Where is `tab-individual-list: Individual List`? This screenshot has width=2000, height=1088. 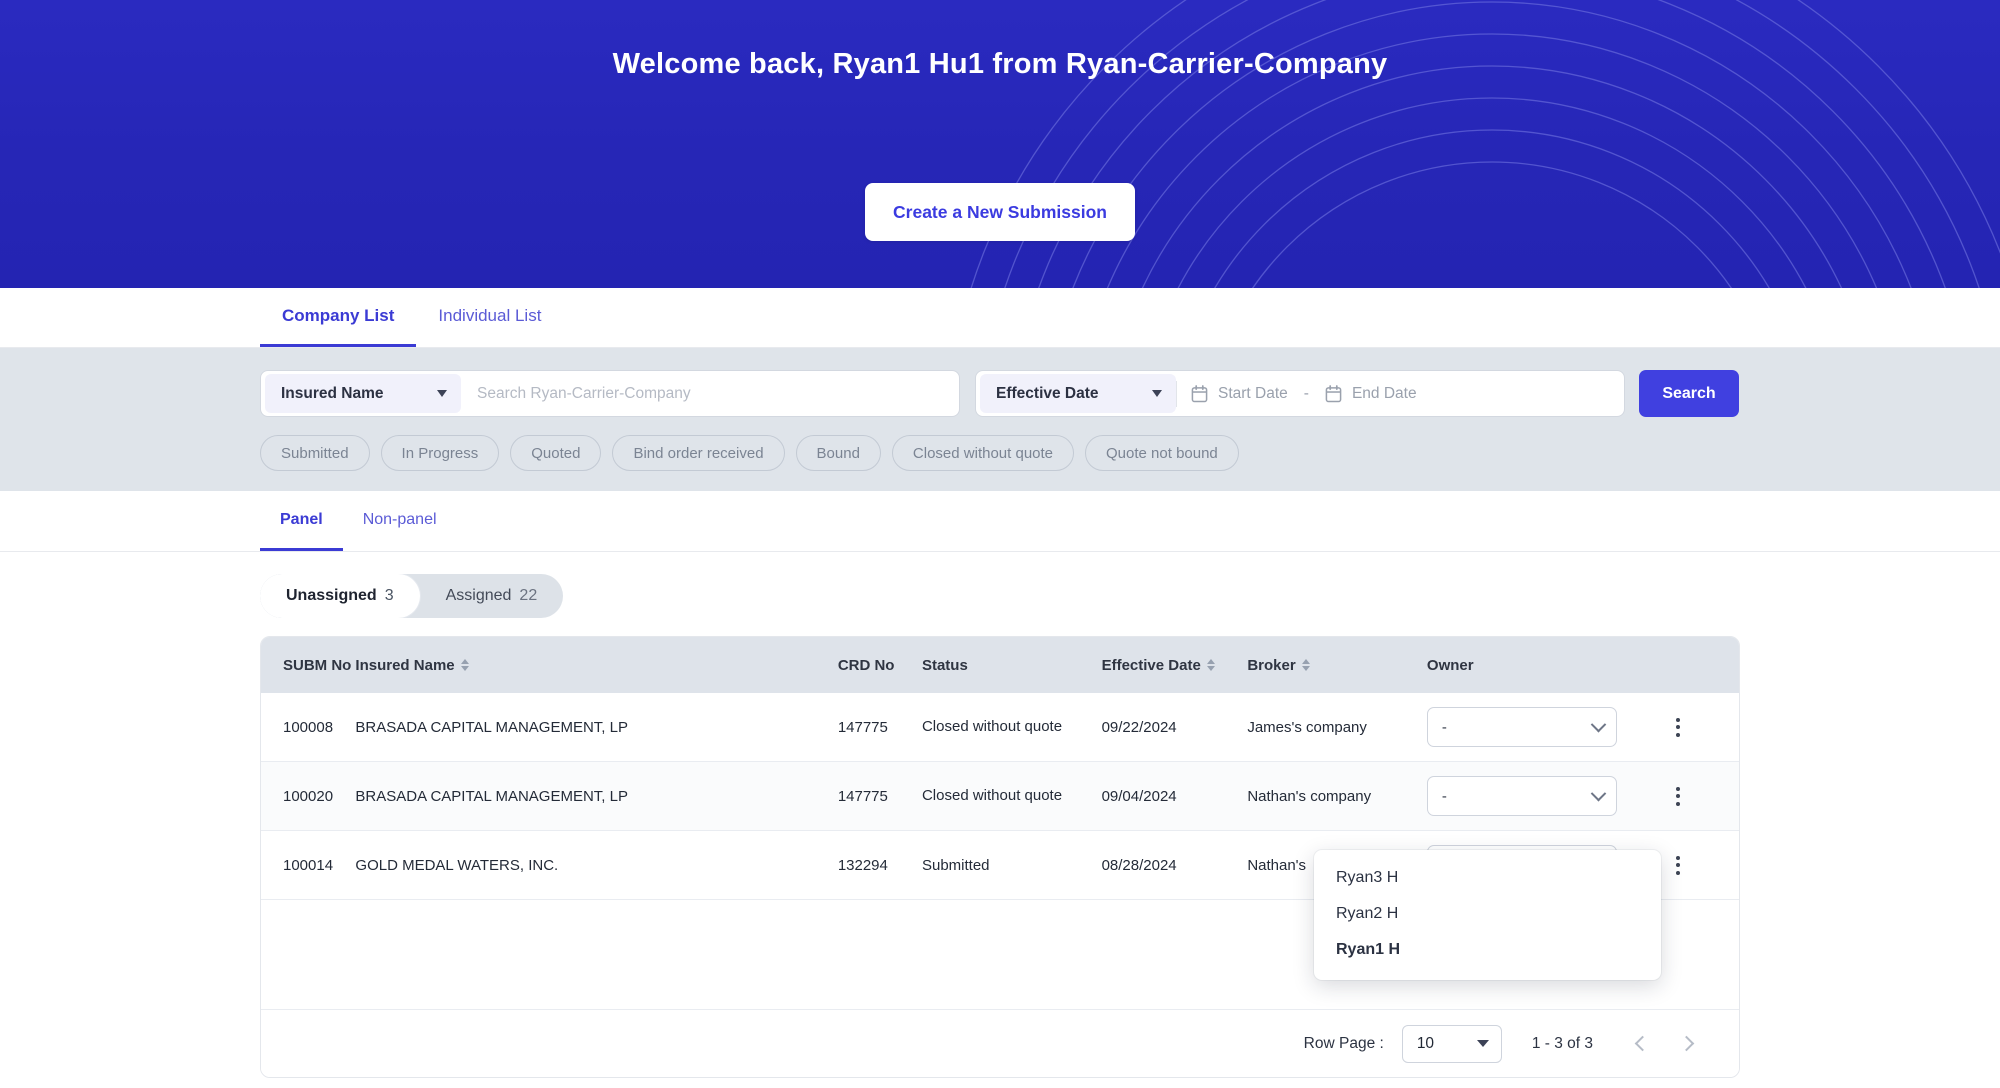 tab-individual-list: Individual List is located at coordinates (489, 317).